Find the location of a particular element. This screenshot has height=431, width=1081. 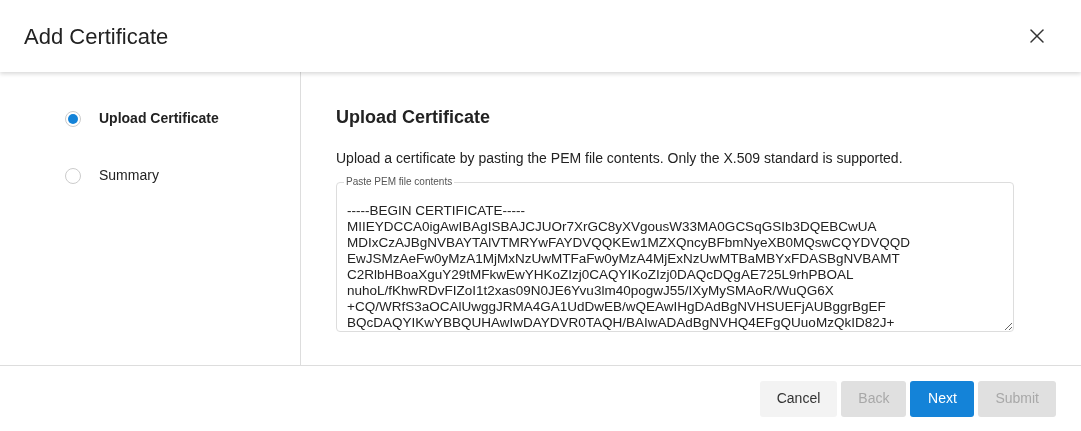

dialog-button: Next is located at coordinates (942, 398).